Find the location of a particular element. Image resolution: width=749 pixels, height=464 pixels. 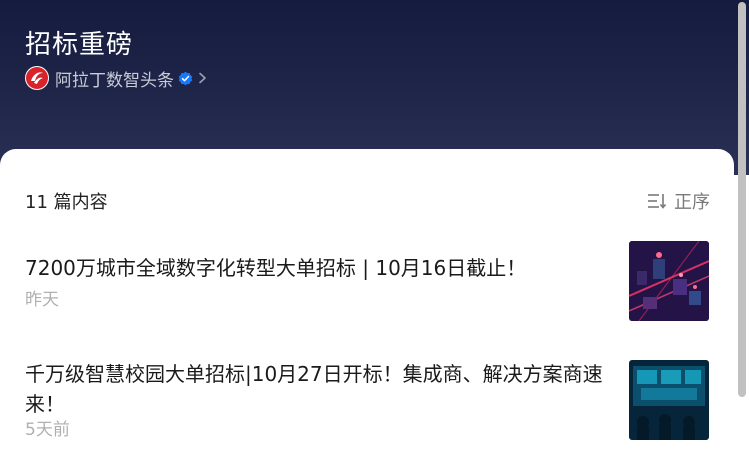

verified-badge-icon is located at coordinates (185, 78).